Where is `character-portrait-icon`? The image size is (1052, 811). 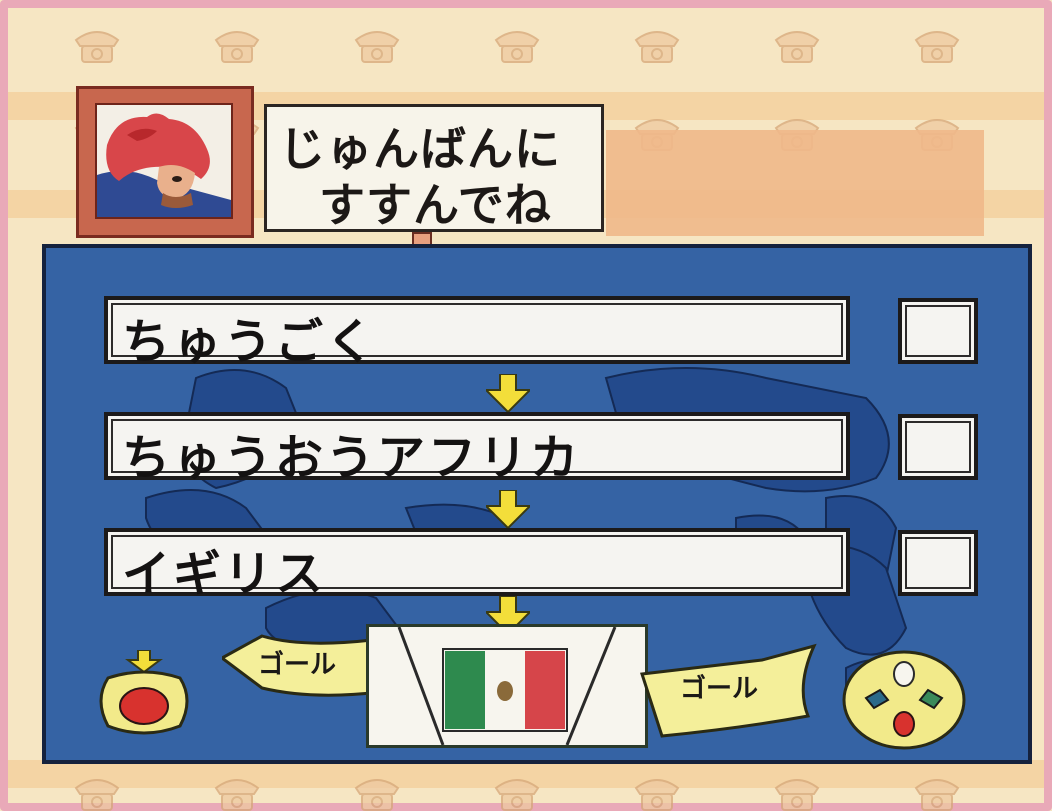 character-portrait-icon is located at coordinates (164, 161).